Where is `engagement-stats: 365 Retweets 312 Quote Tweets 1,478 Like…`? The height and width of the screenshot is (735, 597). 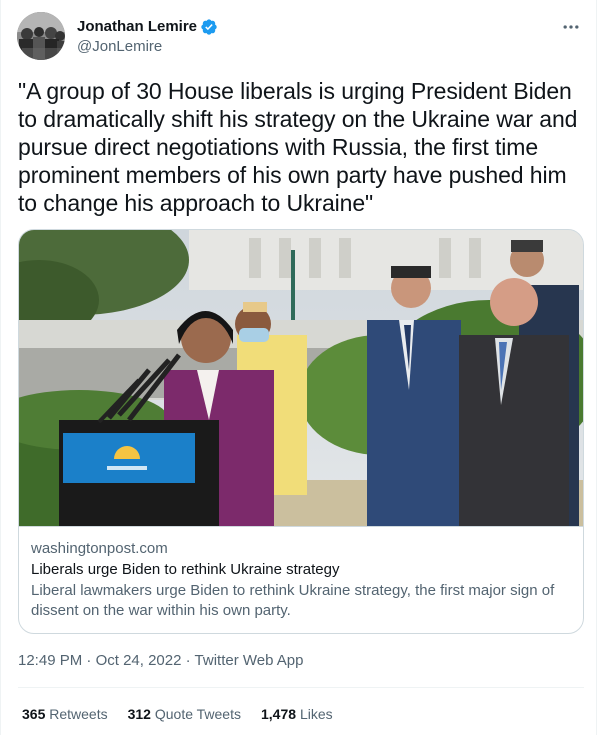
engagement-stats: 365 Retweets 312 Quote Tweets 1,478 Like… is located at coordinates (187, 714).